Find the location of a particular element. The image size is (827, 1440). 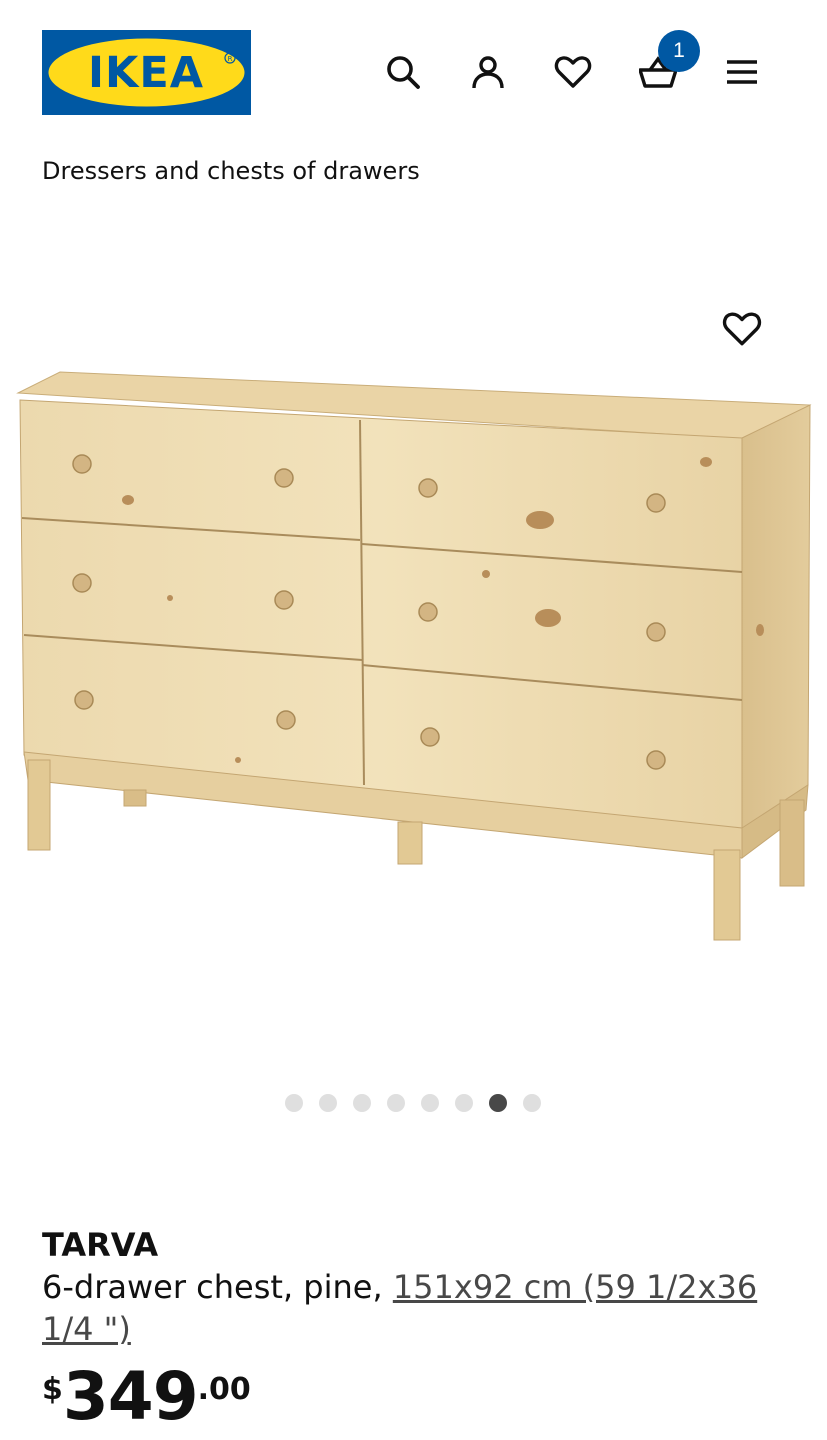

menu-icon is located at coordinates (742, 72).